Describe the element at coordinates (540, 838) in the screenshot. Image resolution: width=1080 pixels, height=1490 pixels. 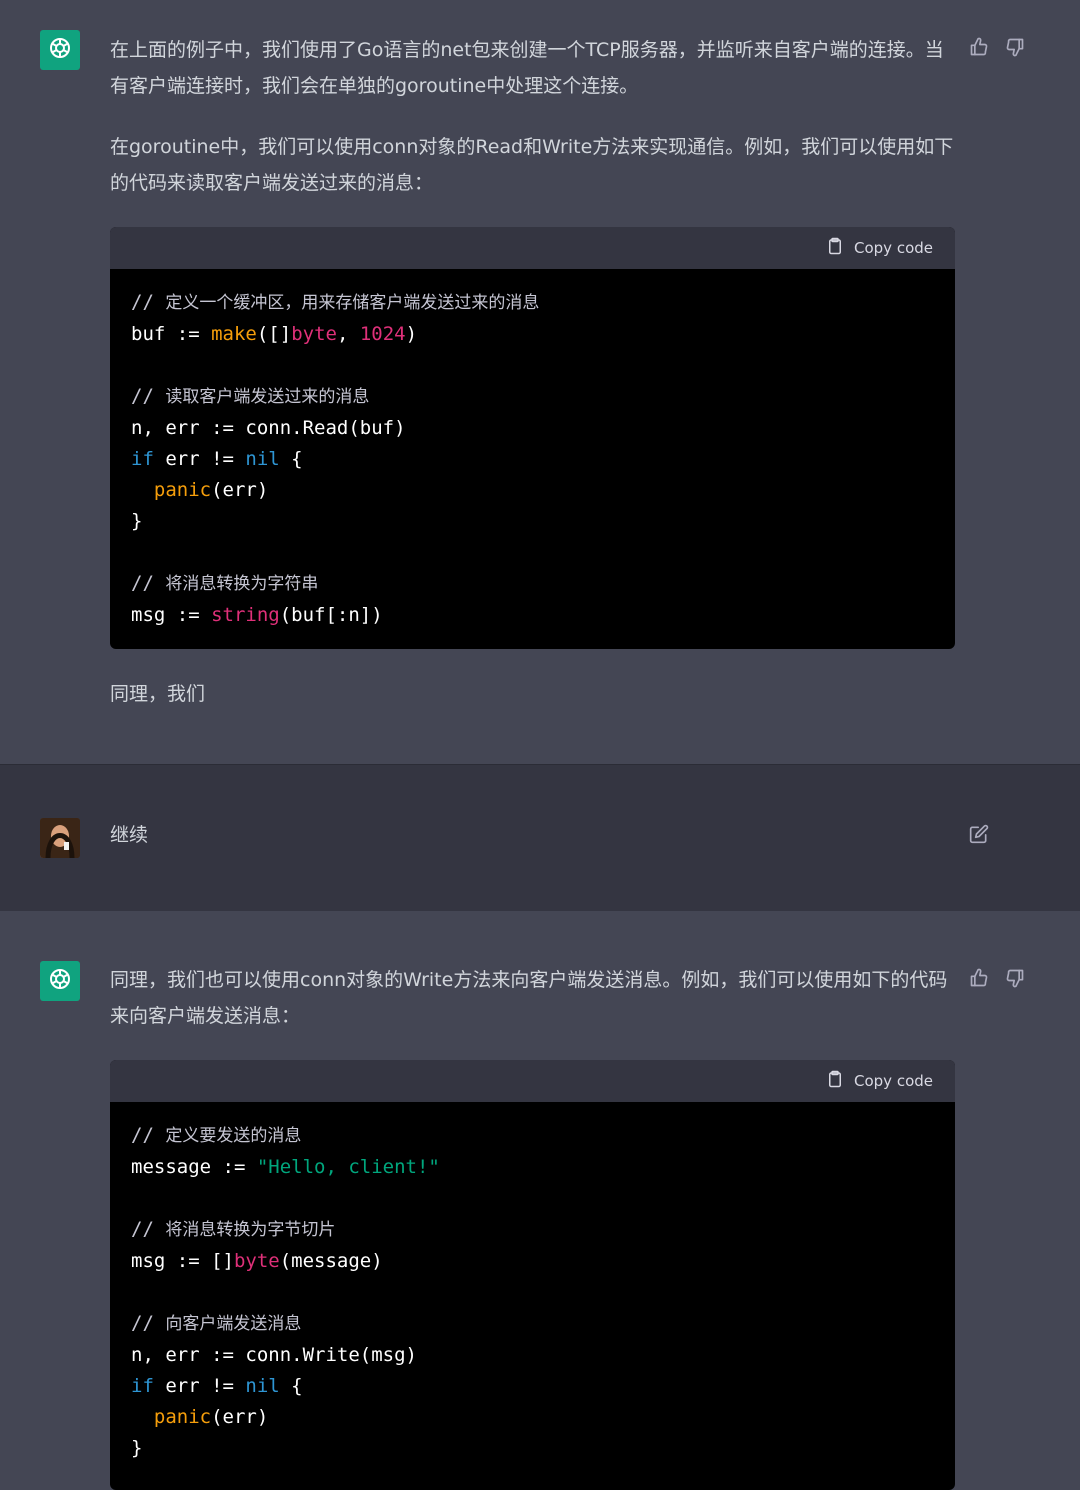
I see `user-message: 继续` at that location.